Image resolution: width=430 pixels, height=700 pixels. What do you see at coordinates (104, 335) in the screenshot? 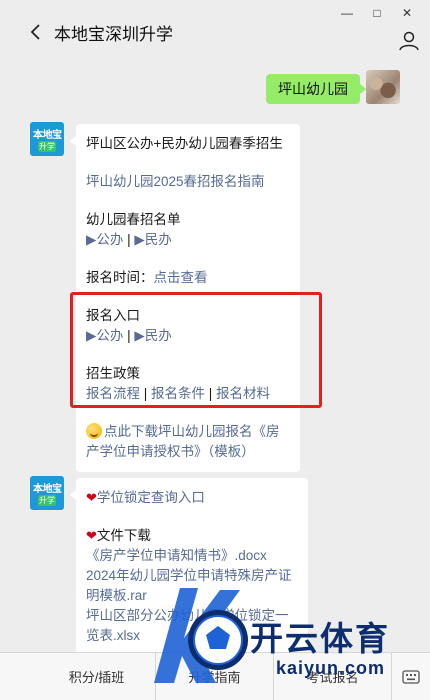
I see `entry-public-link: ▶公办` at bounding box center [104, 335].